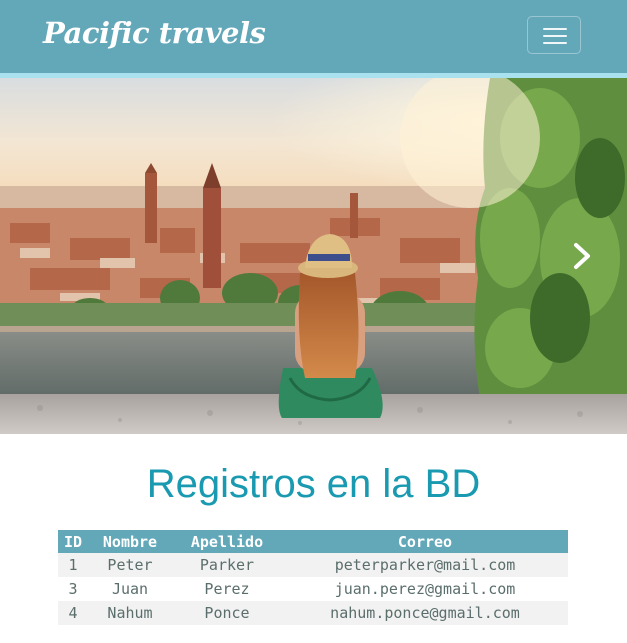 The width and height of the screenshot is (627, 643). I want to click on cell-correo: peterparker@mail.com, so click(425, 565).